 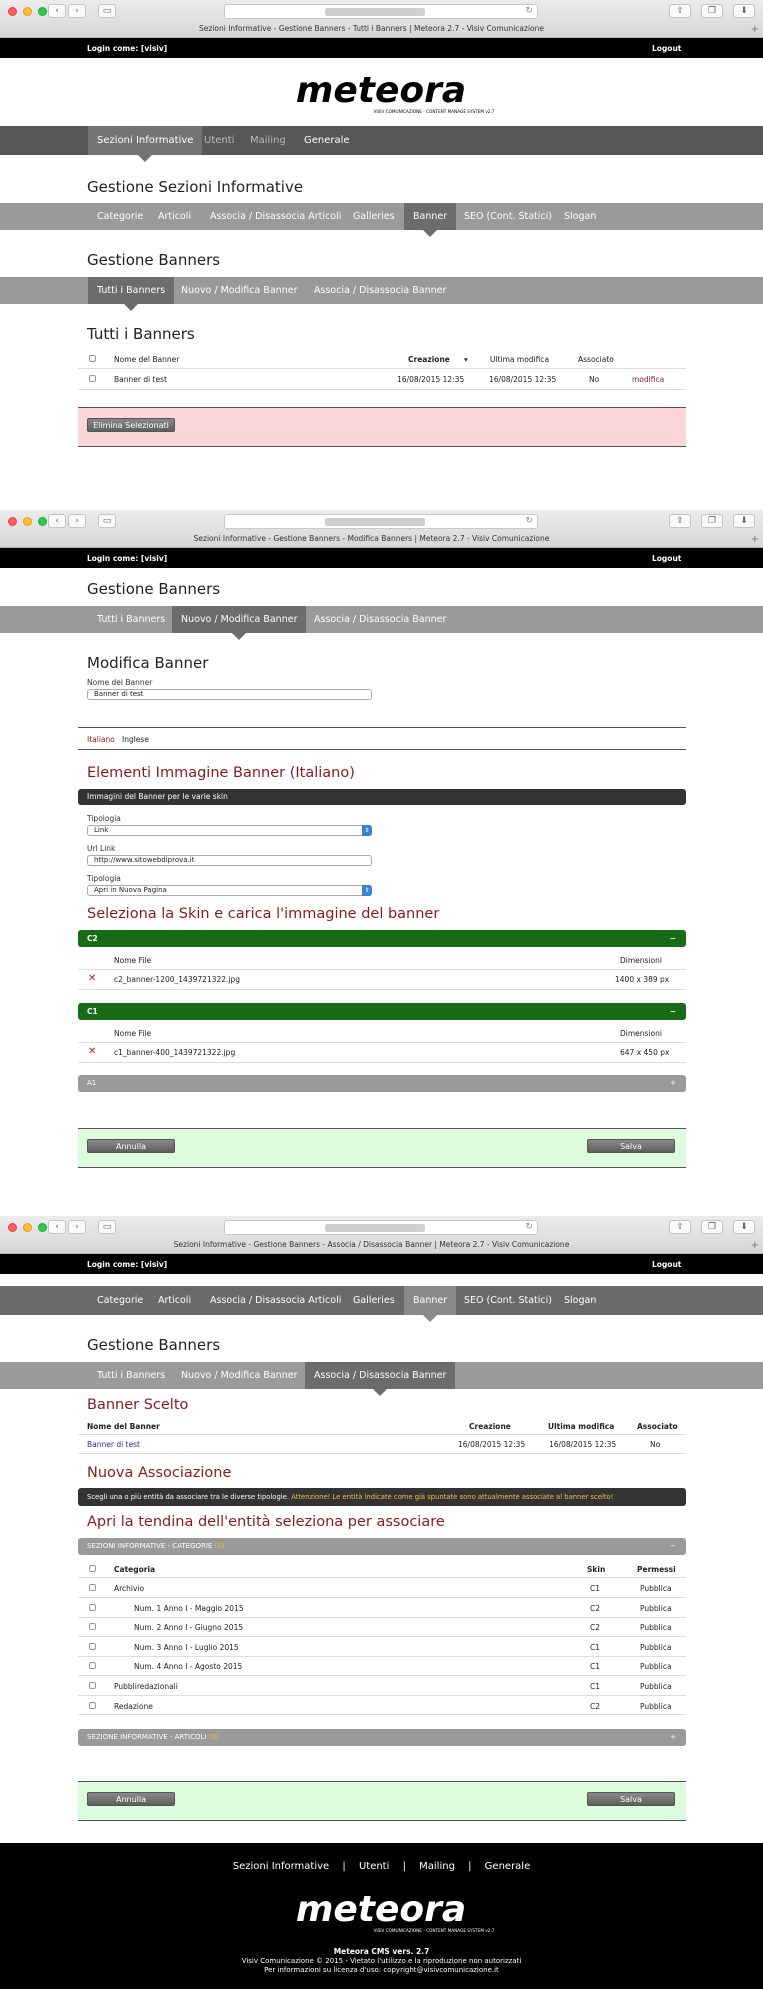 What do you see at coordinates (145, 144) in the screenshot?
I see `nav-sezioni-informative: Sezioni Informative` at bounding box center [145, 144].